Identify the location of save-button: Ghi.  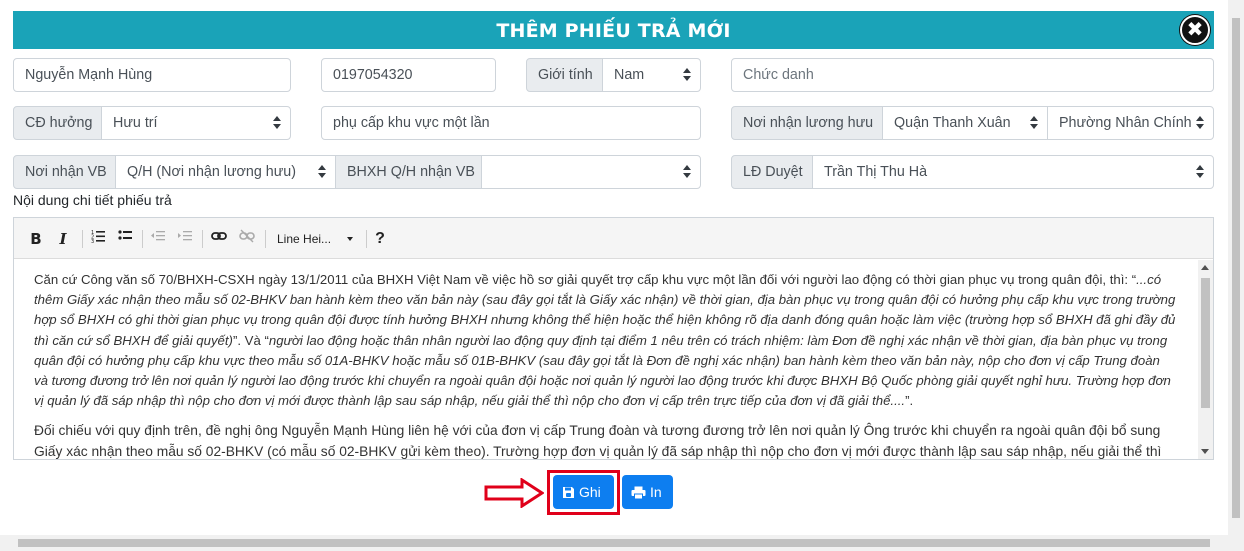
(583, 492).